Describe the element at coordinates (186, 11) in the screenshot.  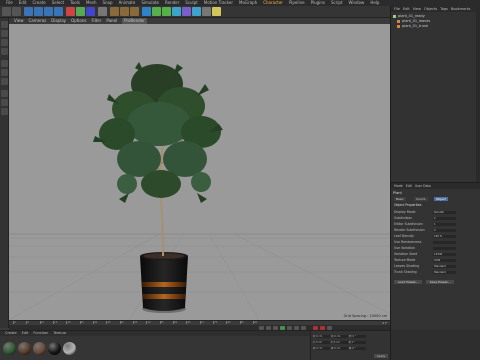
I see `deformer-icon` at that location.